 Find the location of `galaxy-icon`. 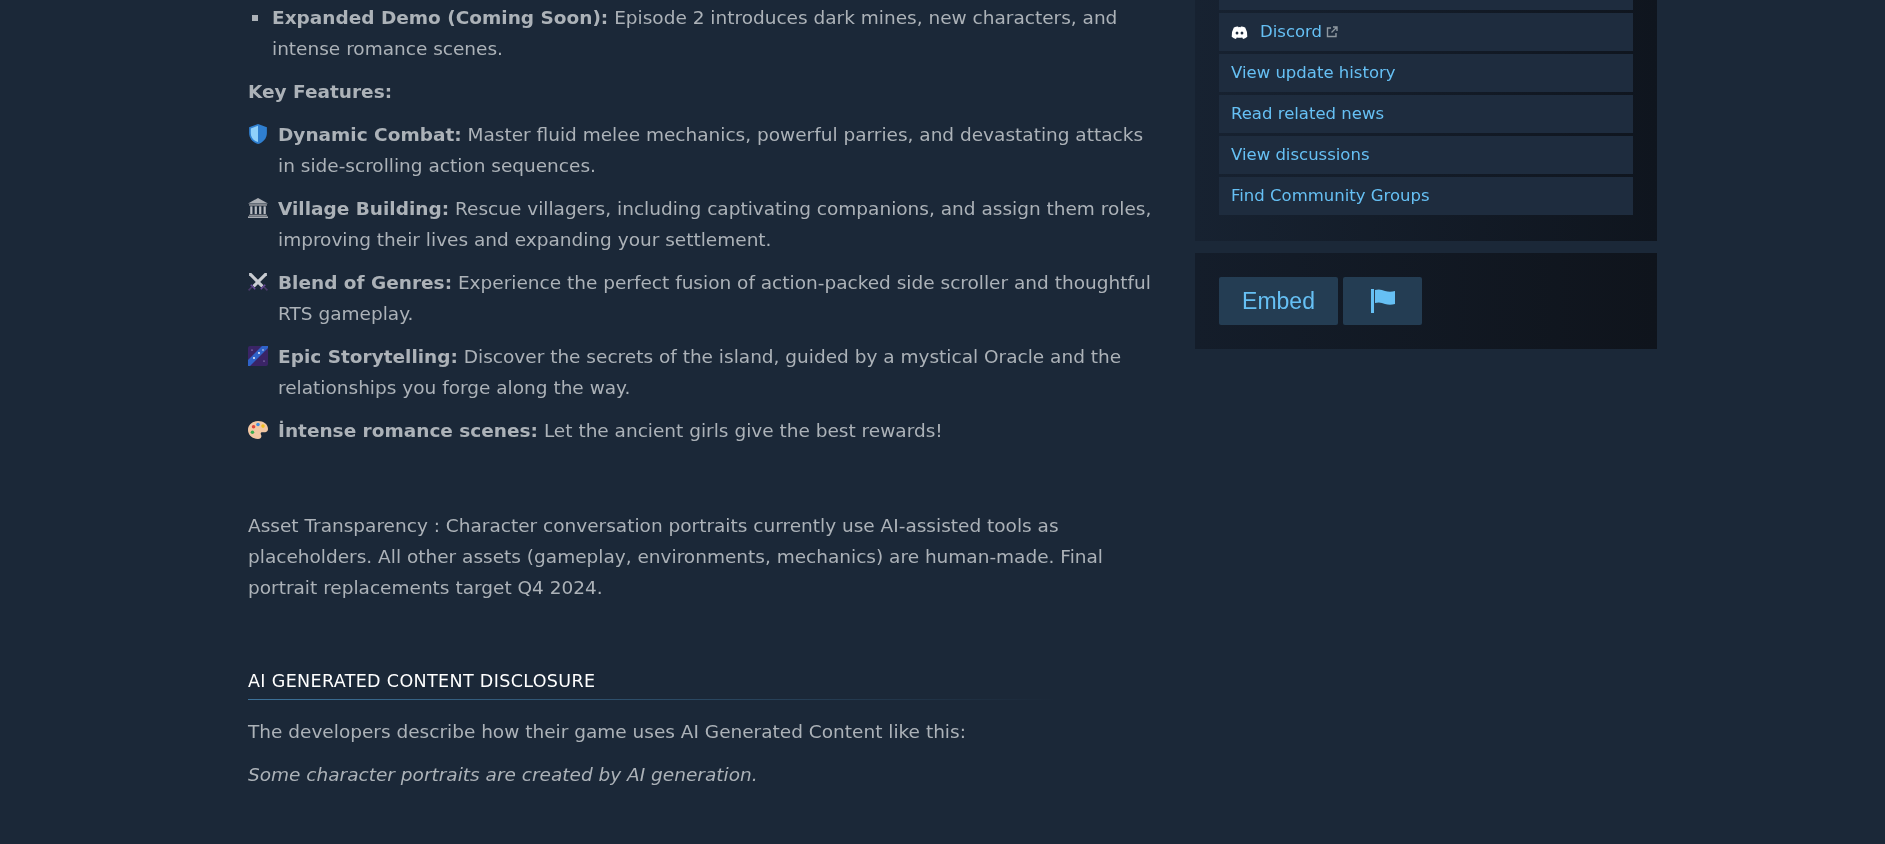

galaxy-icon is located at coordinates (258, 356).